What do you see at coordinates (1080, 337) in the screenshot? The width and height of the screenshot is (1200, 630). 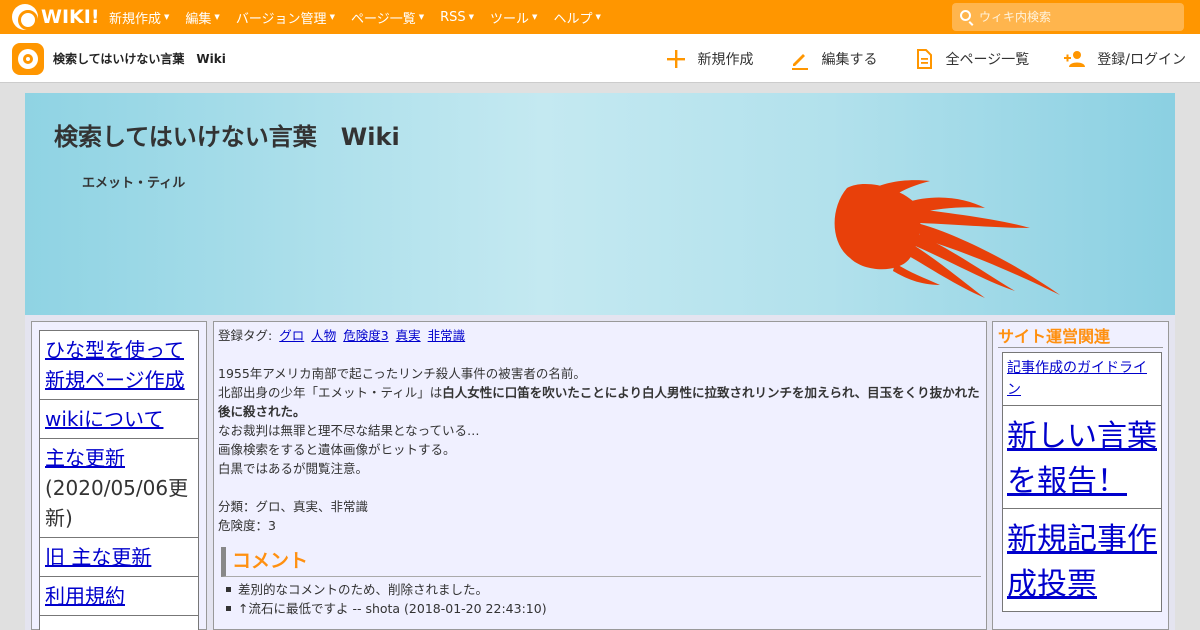 I see `site-admin-heading: サイト運営関連` at bounding box center [1080, 337].